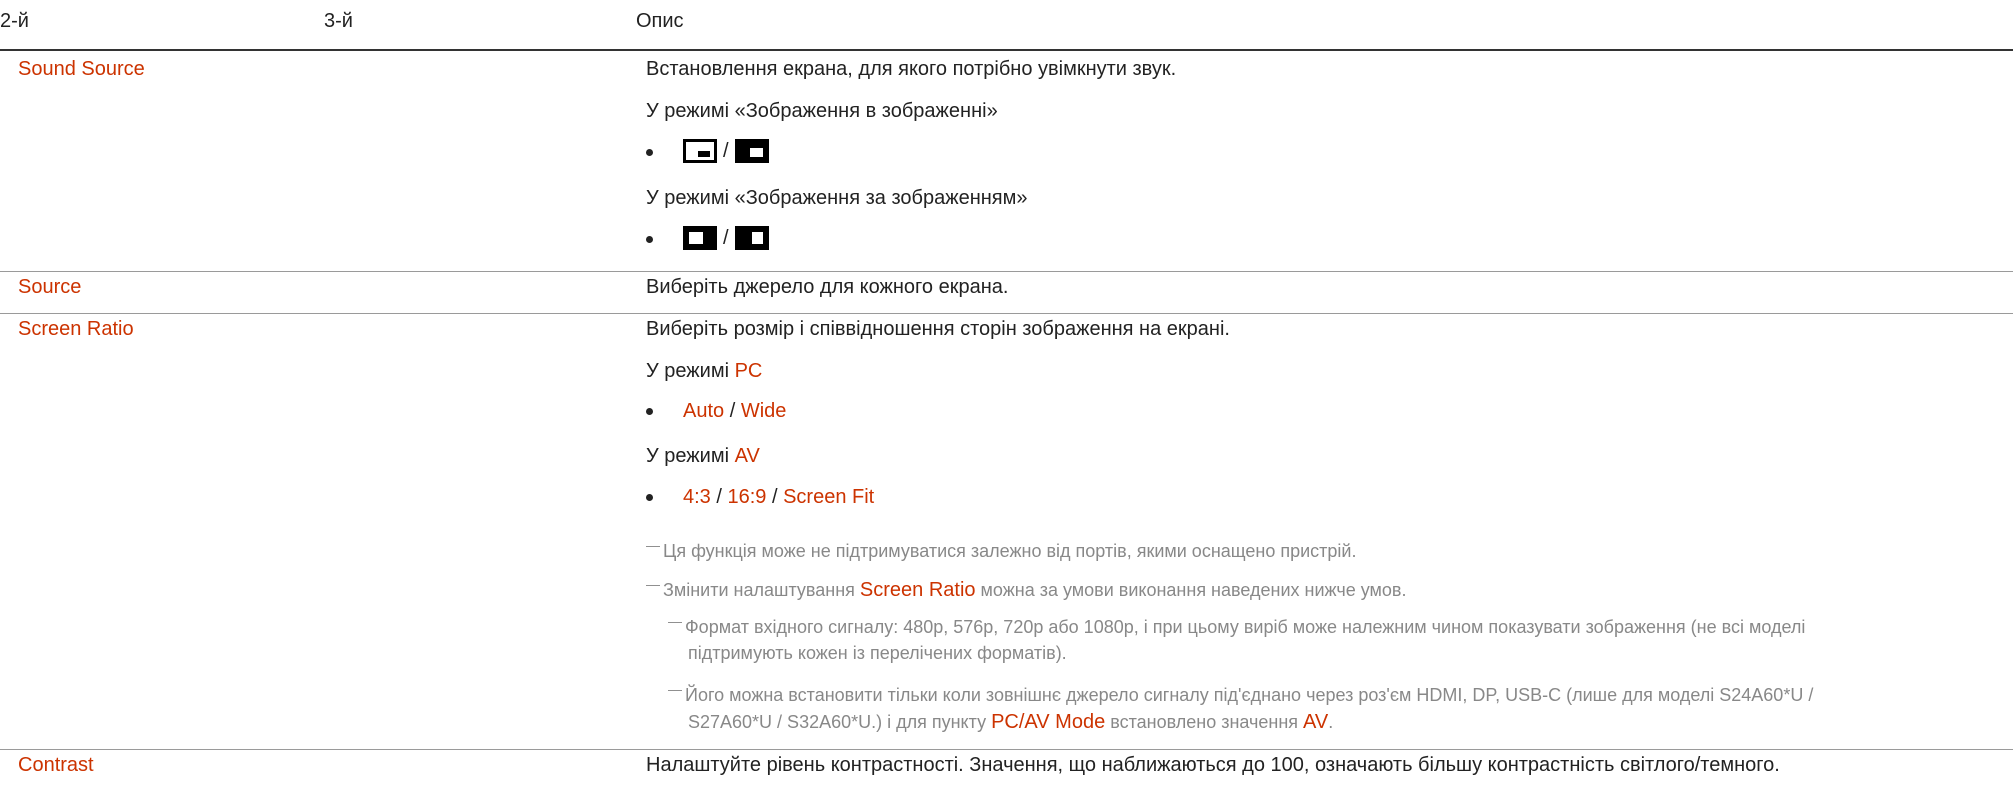  I want to click on av-value: AV, so click(1316, 722).